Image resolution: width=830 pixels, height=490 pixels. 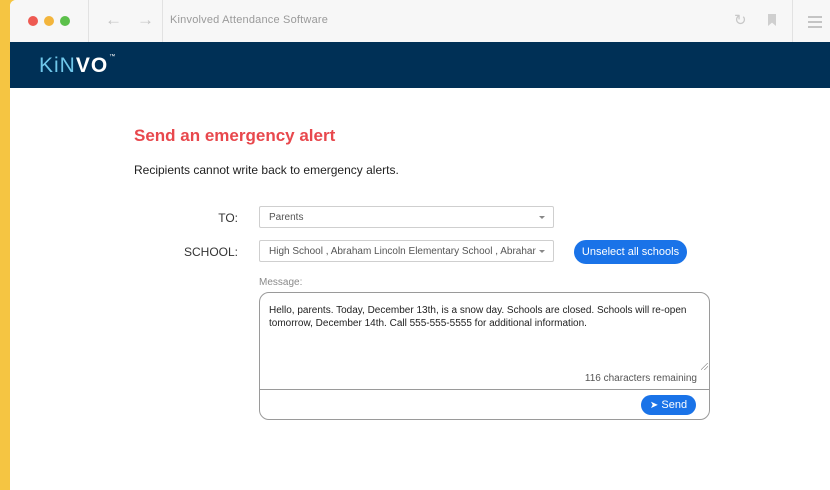 I want to click on to-select: Parents, so click(x=406, y=217).